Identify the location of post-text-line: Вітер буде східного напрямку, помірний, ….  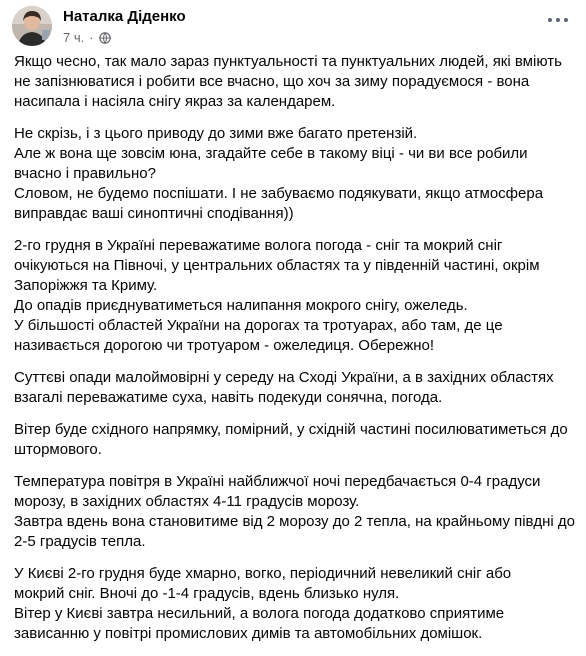
(291, 429).